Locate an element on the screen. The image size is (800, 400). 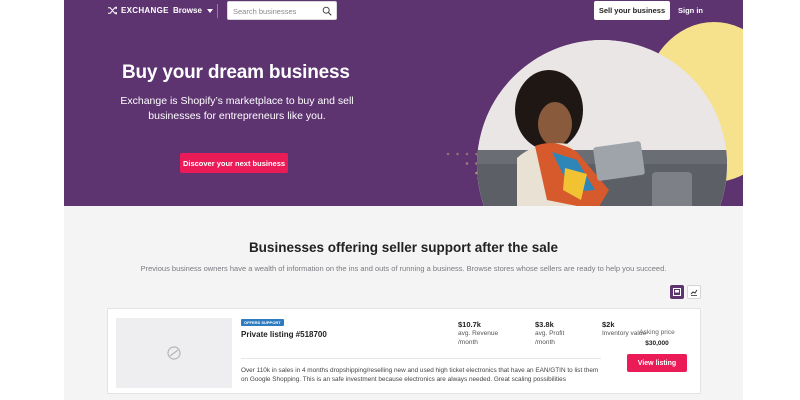
profit-value: $3.8k is located at coordinates (544, 324).